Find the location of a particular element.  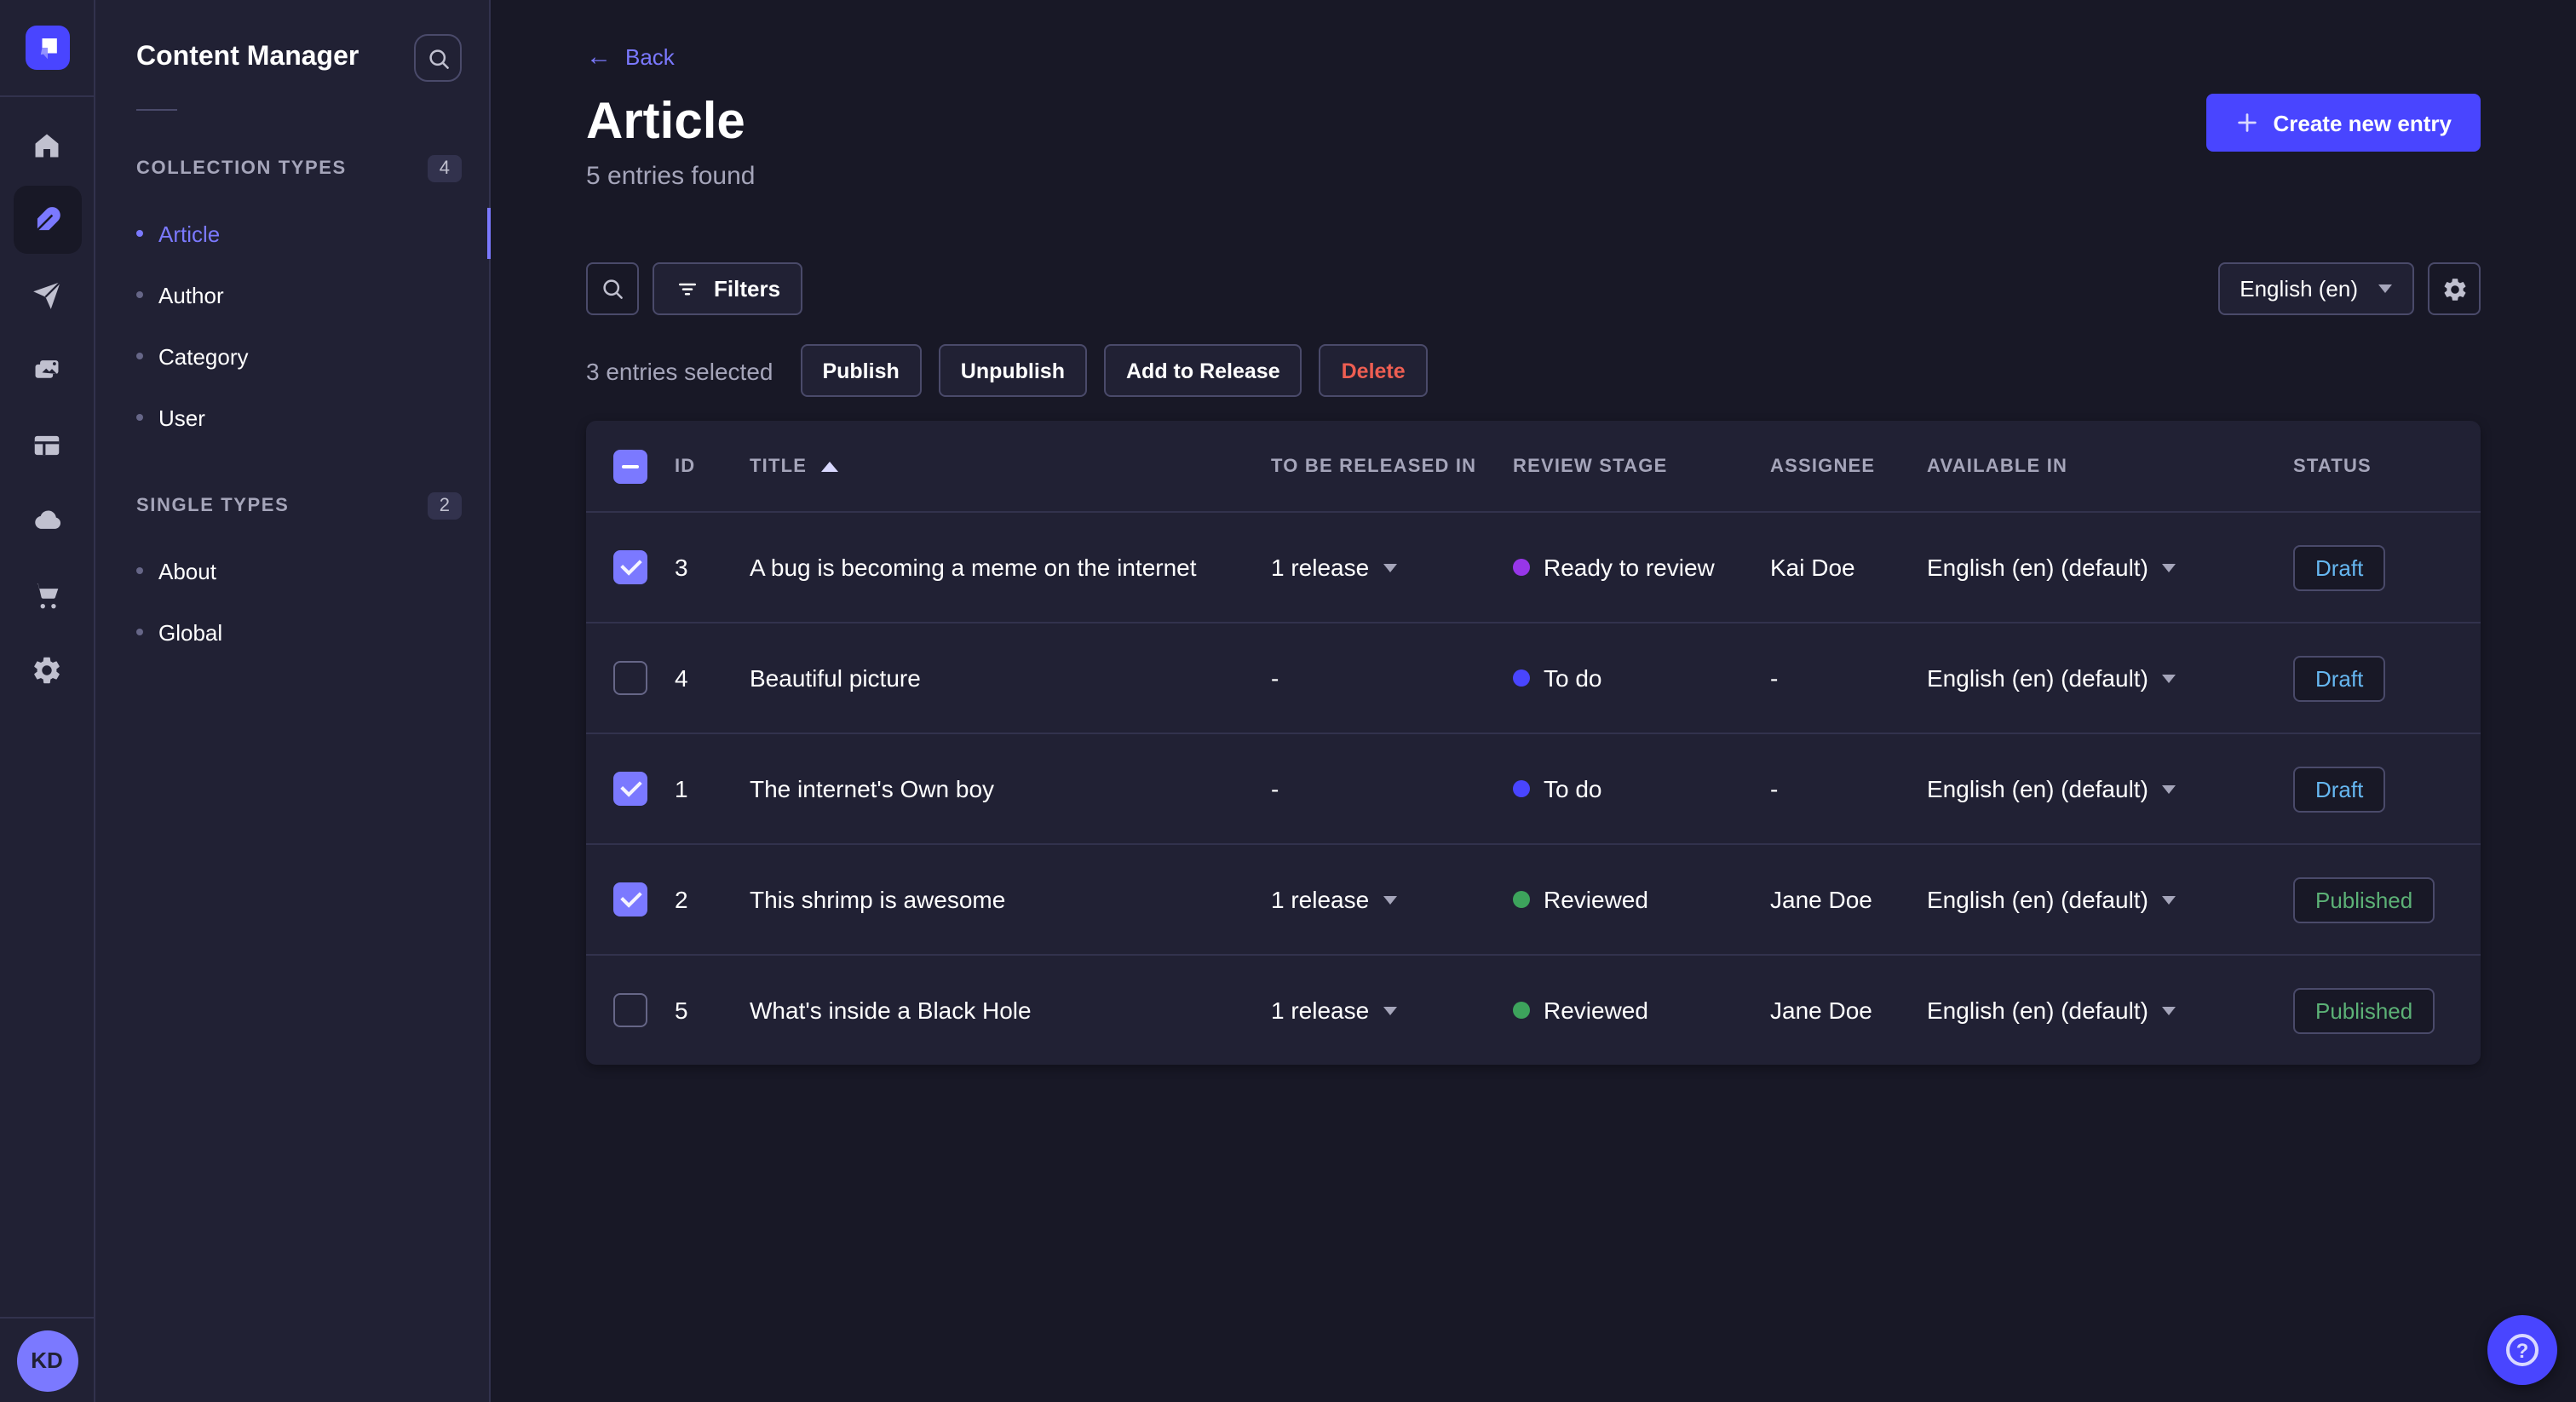

cell-review-stage: Ready to review is located at coordinates (1642, 567).